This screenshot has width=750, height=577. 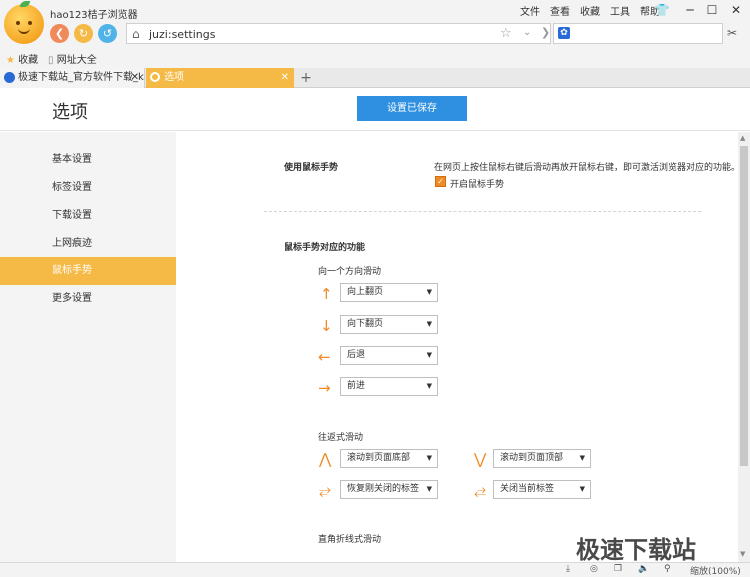 What do you see at coordinates (350, 540) in the screenshot?
I see `corner-title: 直角折线式滑动` at bounding box center [350, 540].